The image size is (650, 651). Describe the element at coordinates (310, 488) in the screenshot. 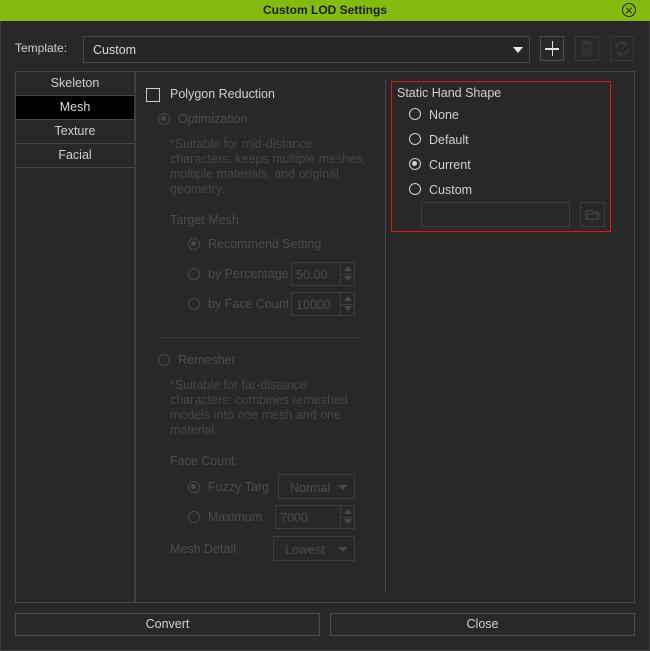

I see `fuzzy-target-value: Normal` at that location.